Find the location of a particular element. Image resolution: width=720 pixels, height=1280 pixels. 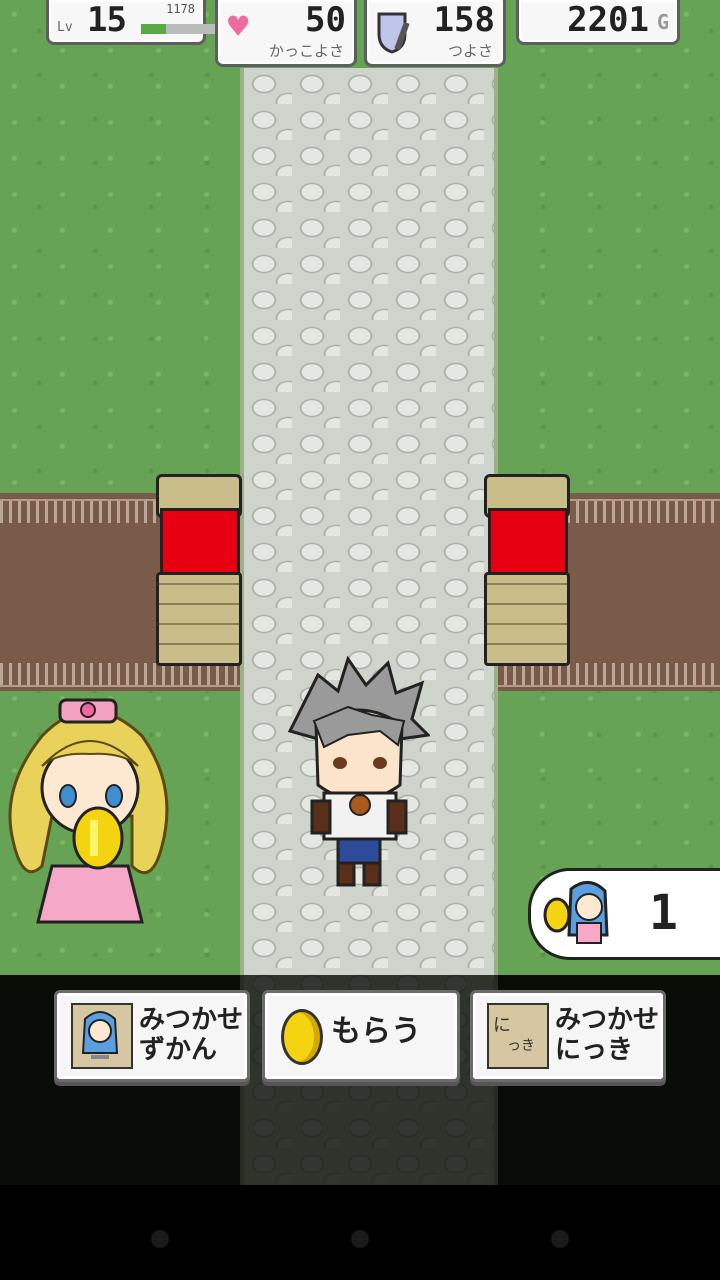

heart-icon: ♥ is located at coordinates (238, 27).